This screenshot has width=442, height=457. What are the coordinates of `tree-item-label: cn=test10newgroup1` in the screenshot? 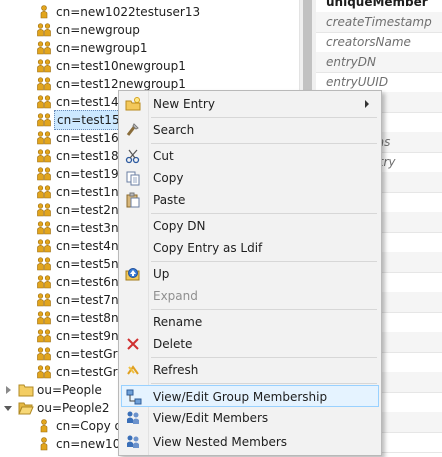 It's located at (121, 66).